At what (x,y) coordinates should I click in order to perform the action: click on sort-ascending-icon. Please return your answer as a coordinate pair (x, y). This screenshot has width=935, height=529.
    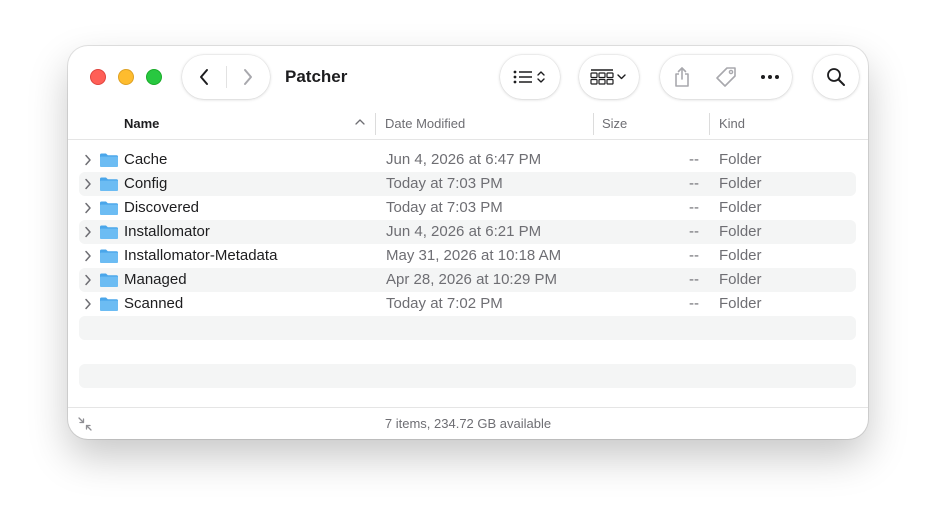
    Looking at the image, I should click on (360, 122).